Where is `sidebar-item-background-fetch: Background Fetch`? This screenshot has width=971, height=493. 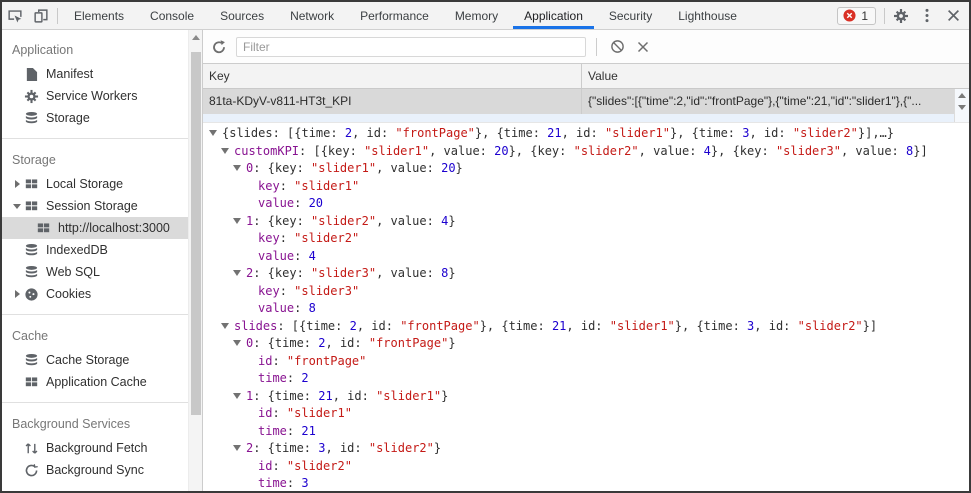
sidebar-item-background-fetch: Background Fetch is located at coordinates (102, 448).